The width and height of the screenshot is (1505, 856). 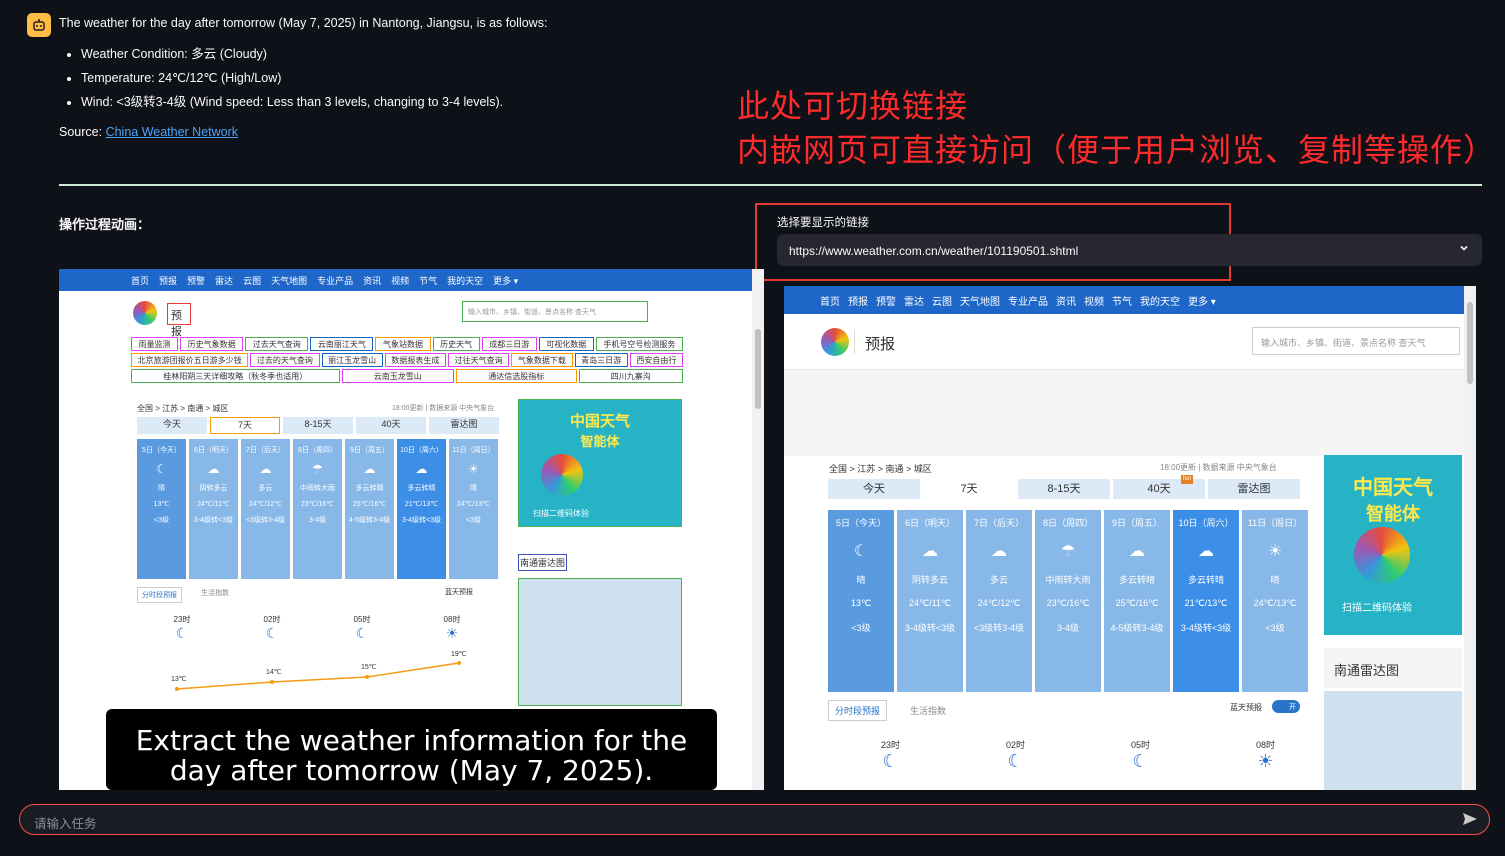 What do you see at coordinates (858, 300) in the screenshot?
I see `nav-item: 预报` at bounding box center [858, 300].